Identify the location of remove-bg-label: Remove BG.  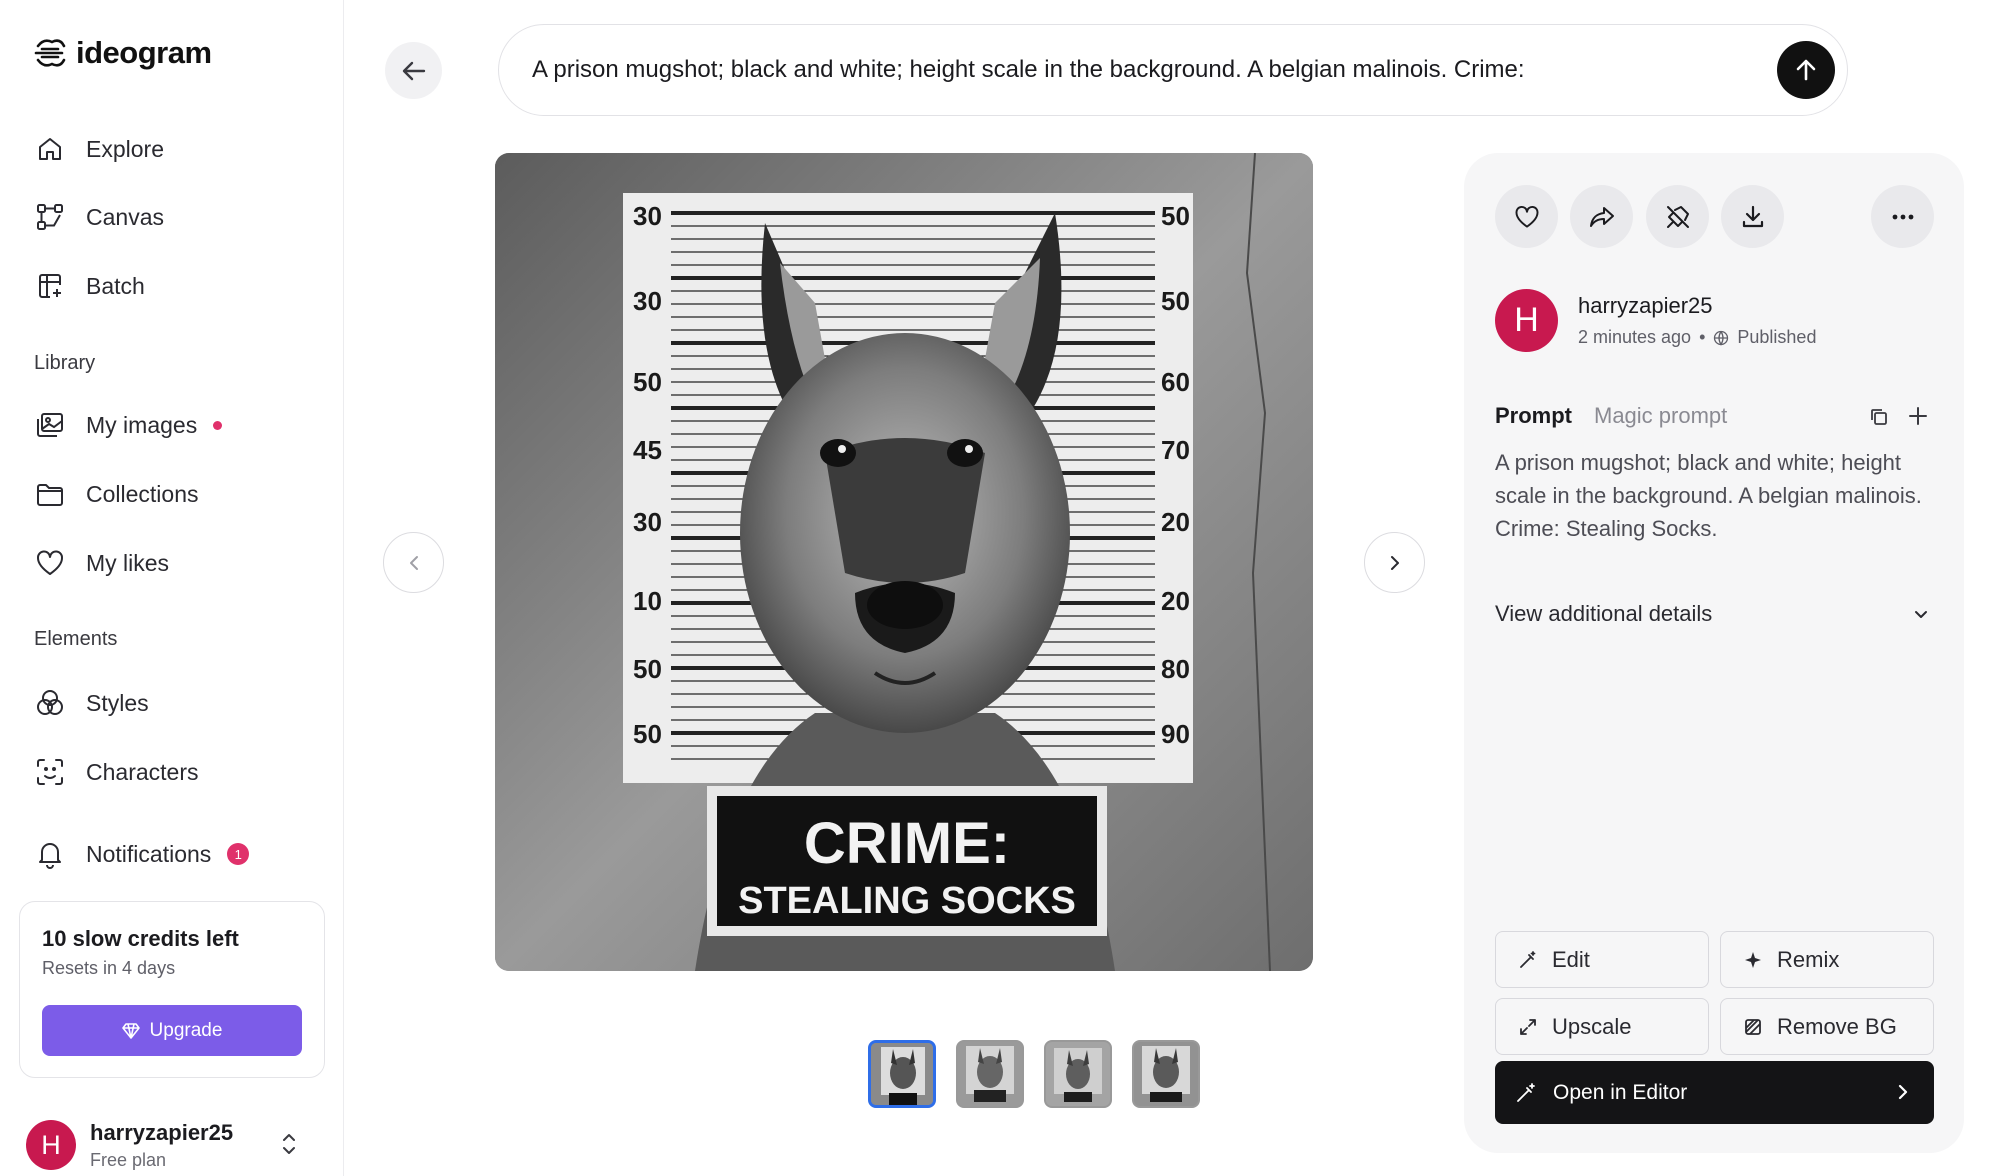
(1837, 1026).